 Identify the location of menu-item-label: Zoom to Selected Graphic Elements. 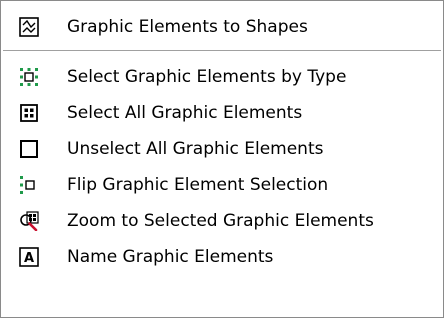
(220, 221).